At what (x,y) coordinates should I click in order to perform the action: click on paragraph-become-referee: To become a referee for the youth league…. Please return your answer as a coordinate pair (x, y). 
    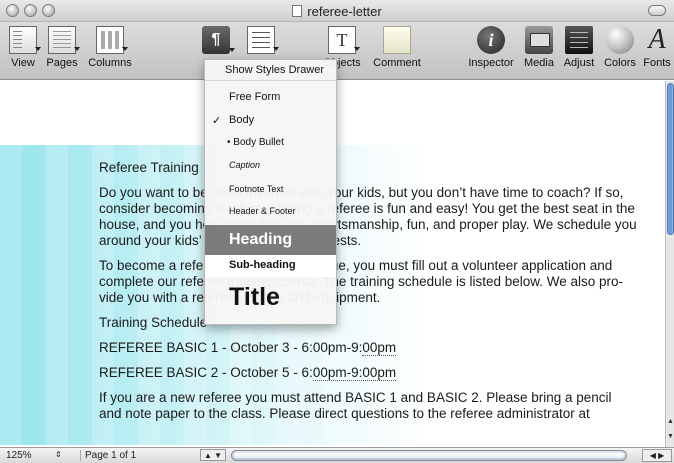
    Looking at the image, I should click on (361, 281).